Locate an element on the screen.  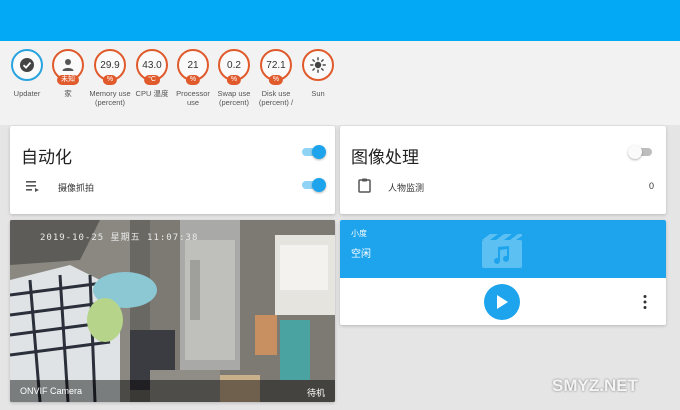
play-button is located at coordinates (502, 302).